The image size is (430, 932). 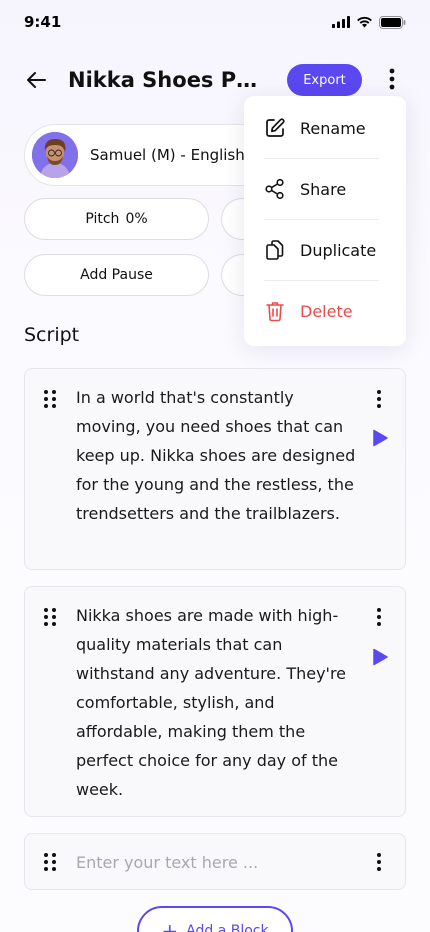 What do you see at coordinates (275, 311) in the screenshot?
I see `trash-icon` at bounding box center [275, 311].